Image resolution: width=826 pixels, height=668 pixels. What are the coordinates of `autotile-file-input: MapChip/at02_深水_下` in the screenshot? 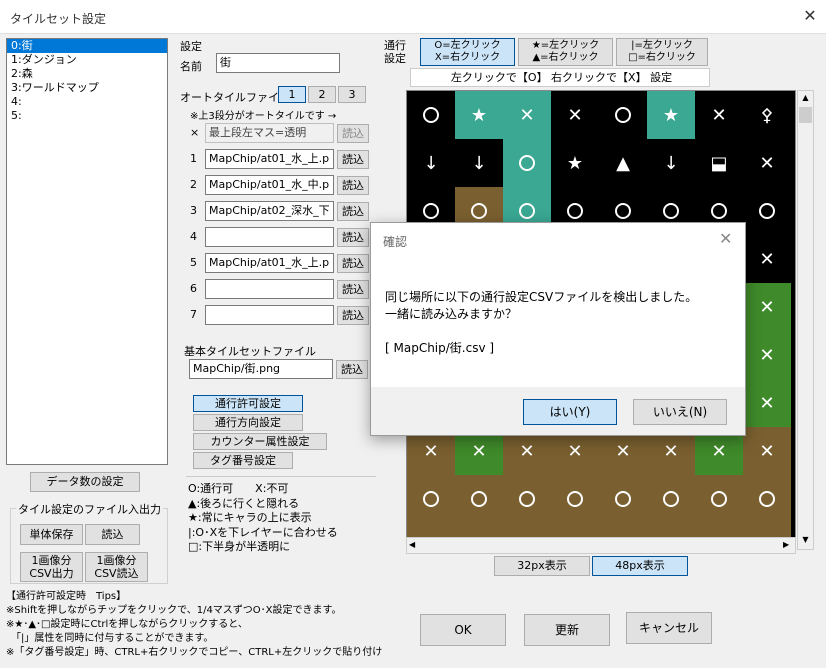 It's located at (269, 211).